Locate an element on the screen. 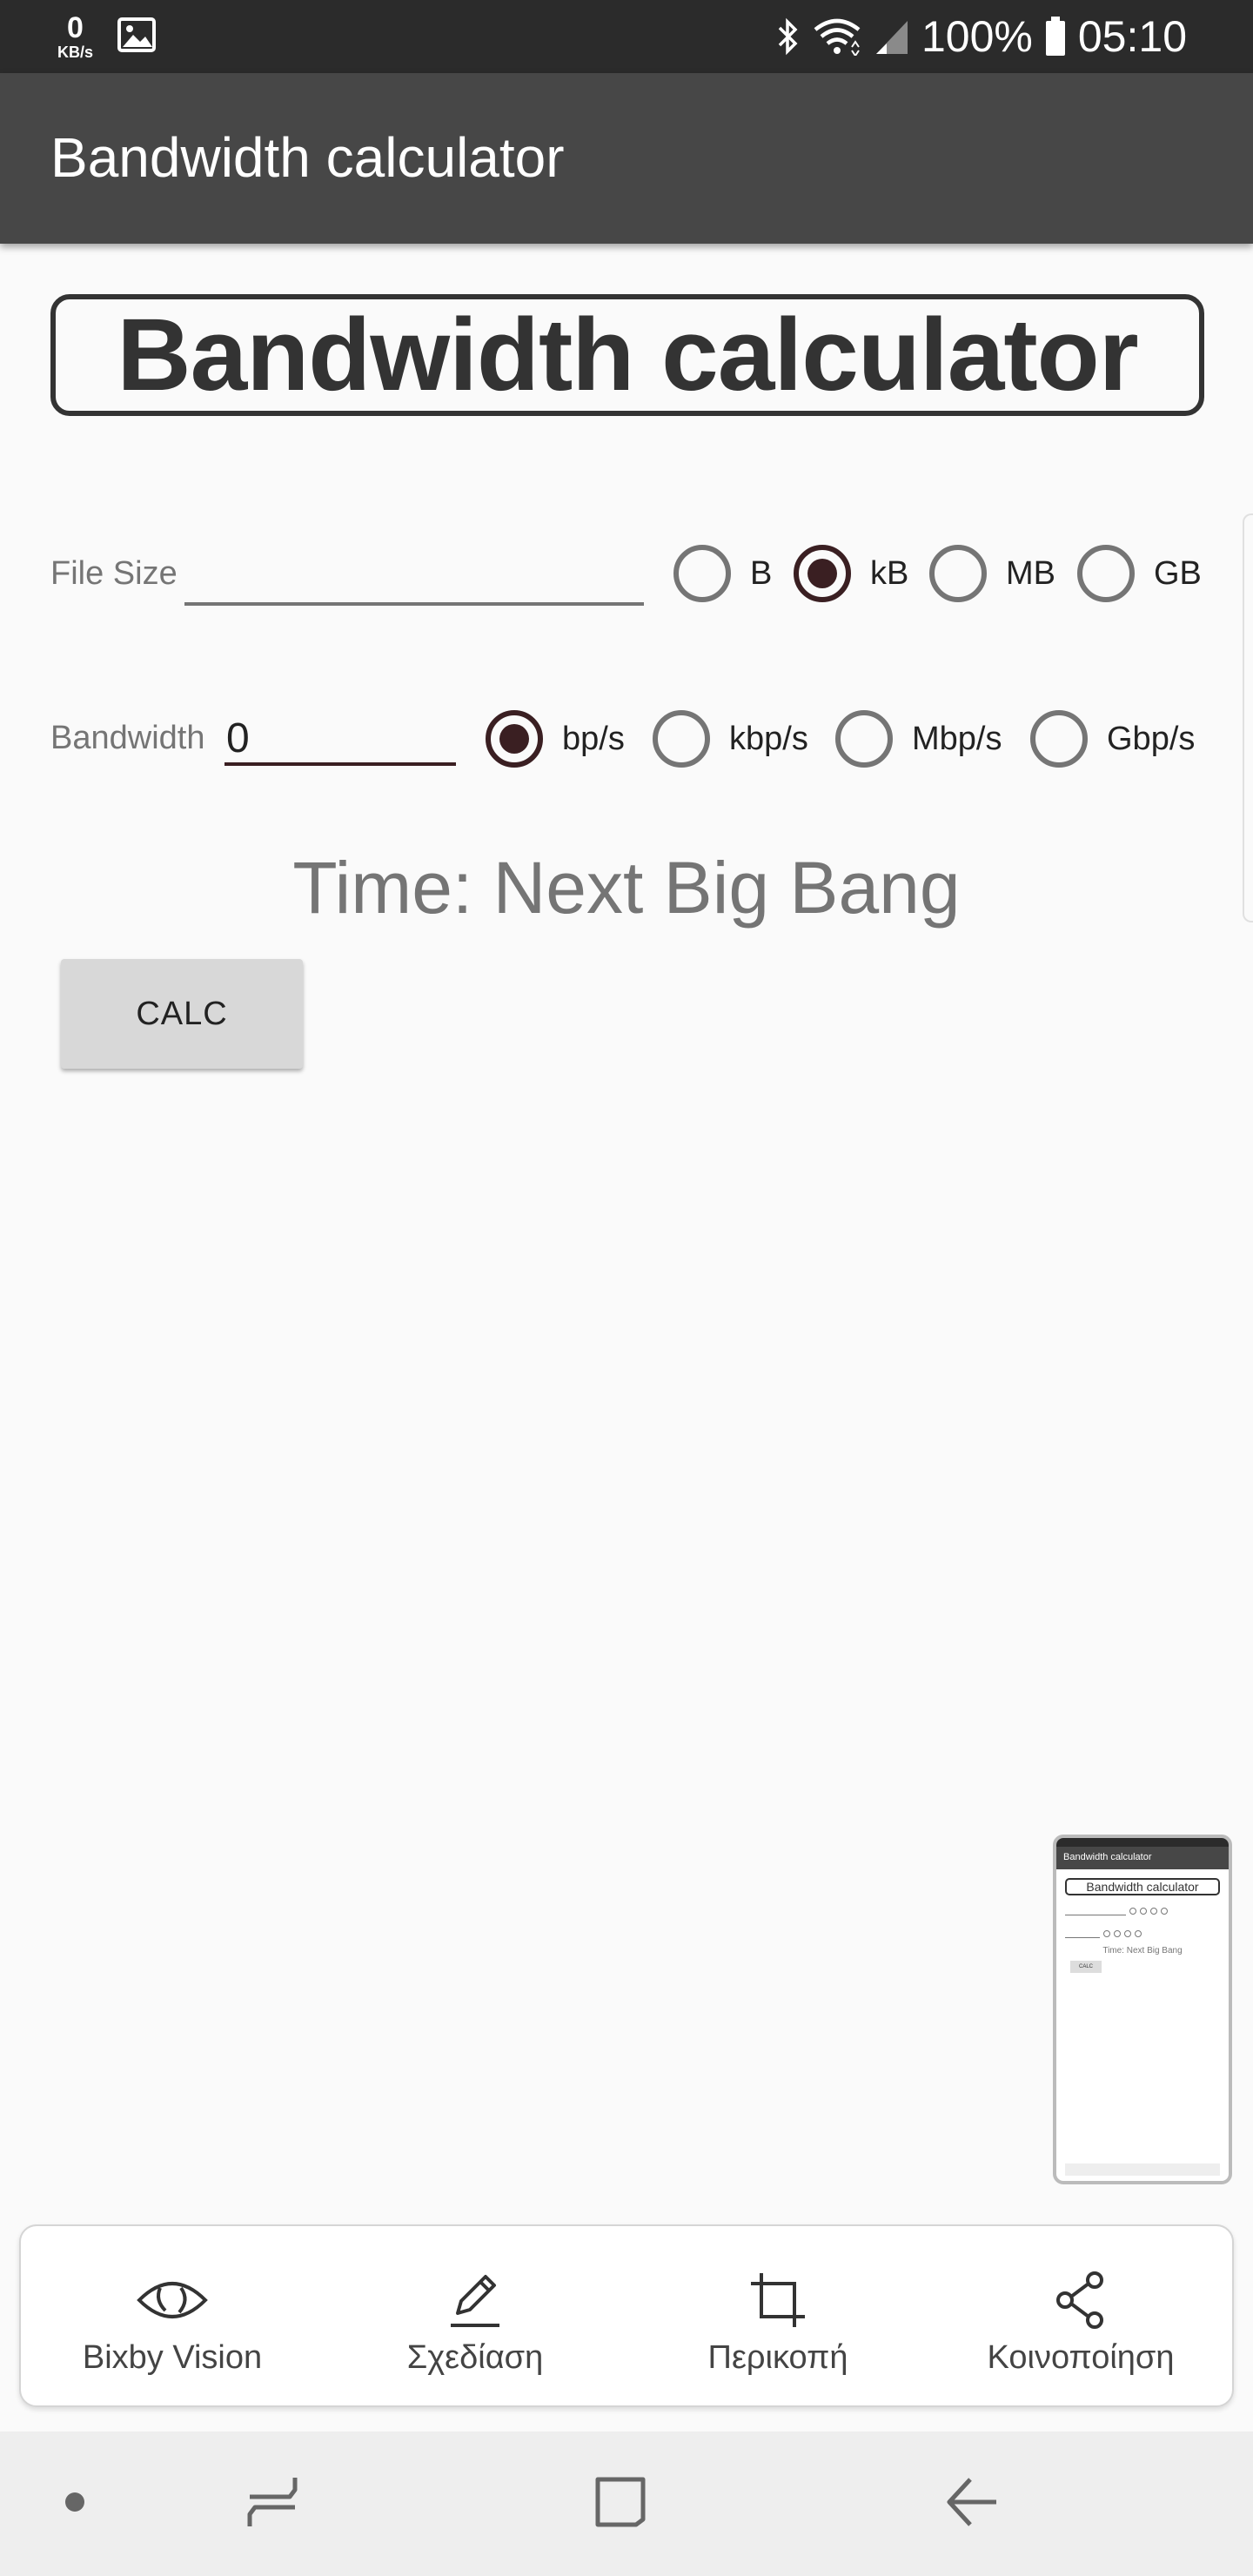 This screenshot has height=2576, width=1253. eye-icon is located at coordinates (172, 2300).